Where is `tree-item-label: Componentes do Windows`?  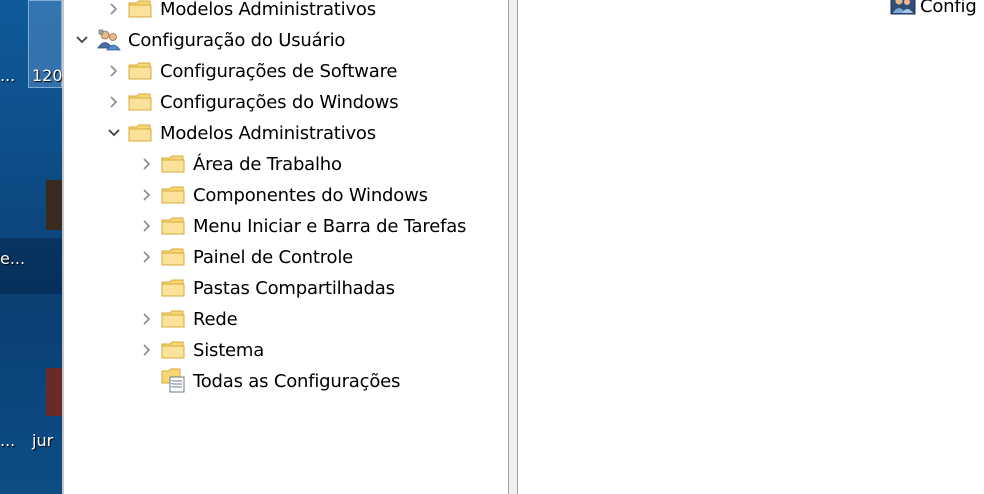 tree-item-label: Componentes do Windows is located at coordinates (310, 195).